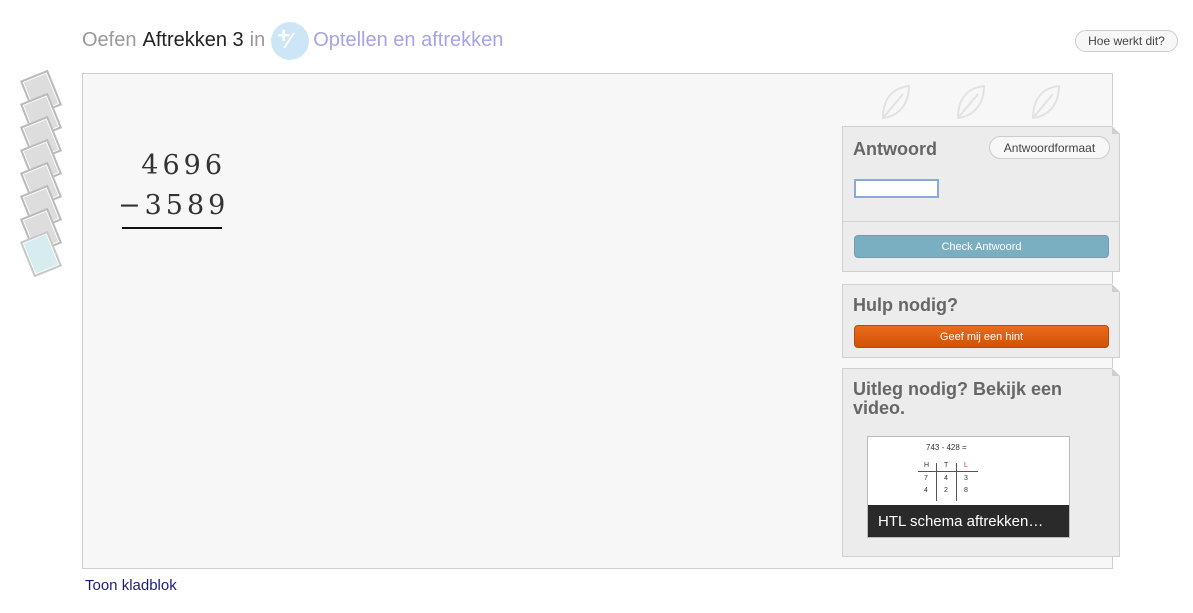  Describe the element at coordinates (895, 149) in the screenshot. I see `answer-title: Antwoord` at that location.